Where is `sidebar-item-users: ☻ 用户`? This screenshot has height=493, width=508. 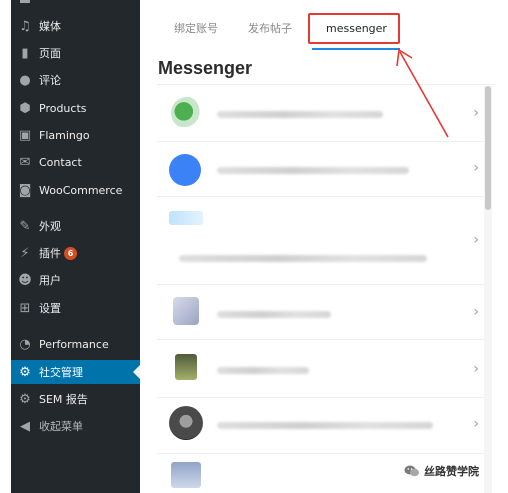
sidebar-item-users: ☻ 用户 is located at coordinates (75, 280).